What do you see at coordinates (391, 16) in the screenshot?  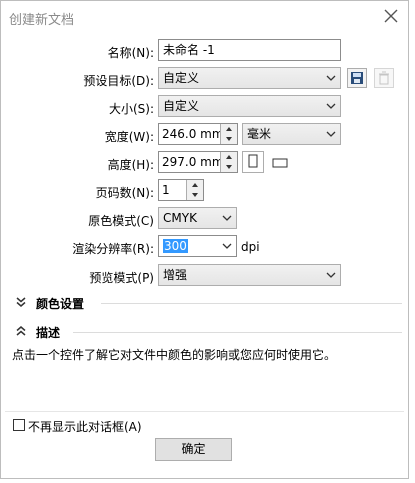 I see `close-icon` at bounding box center [391, 16].